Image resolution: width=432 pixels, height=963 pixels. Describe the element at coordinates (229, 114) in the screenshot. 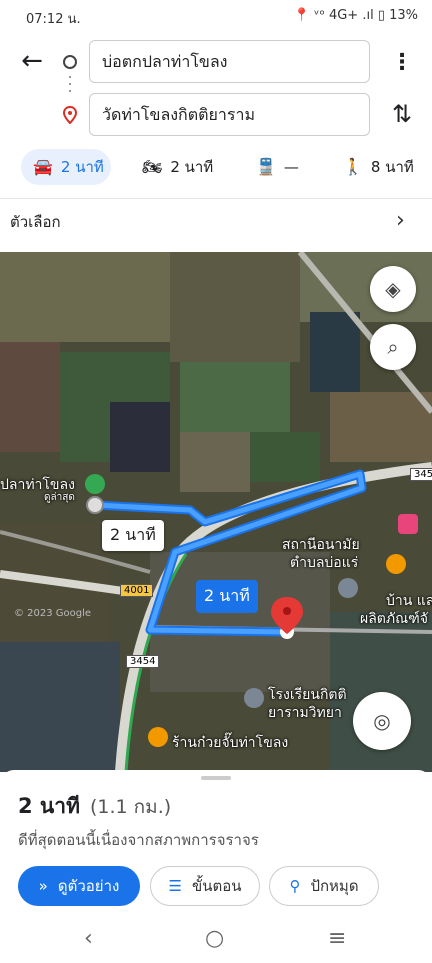

I see `destination-input: วัดท่าโขลงกิตติยาราม` at that location.